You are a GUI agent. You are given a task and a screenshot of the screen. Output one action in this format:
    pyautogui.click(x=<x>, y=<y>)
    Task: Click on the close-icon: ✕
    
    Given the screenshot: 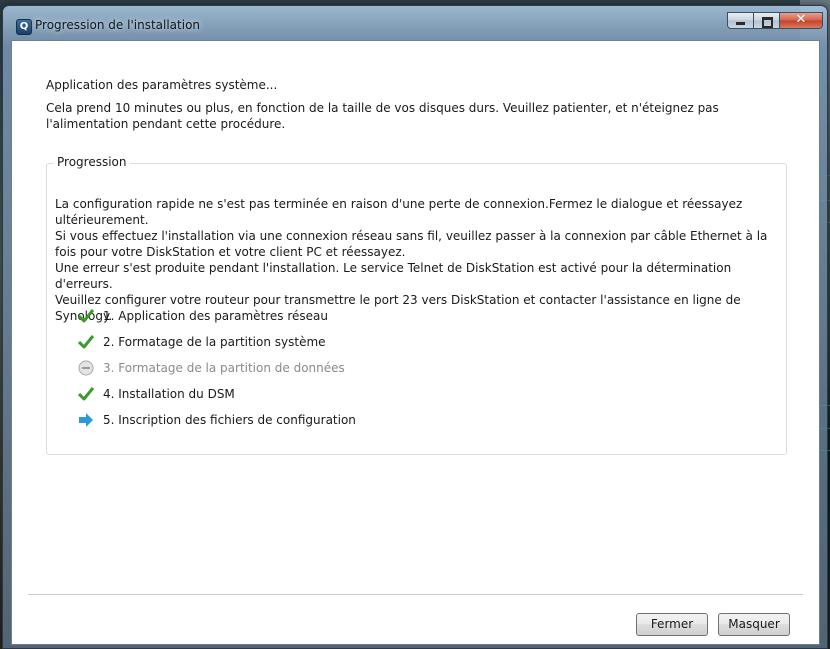 What is the action you would take?
    pyautogui.click(x=801, y=19)
    